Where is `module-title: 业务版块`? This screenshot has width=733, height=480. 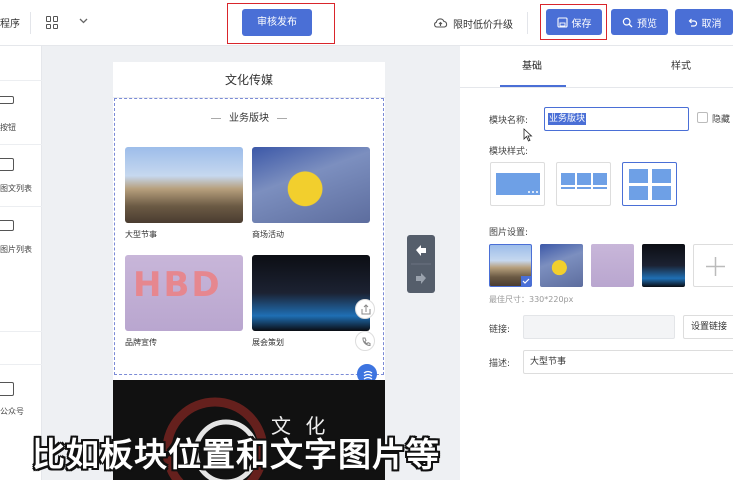
module-title: 业务版块 is located at coordinates (249, 116).